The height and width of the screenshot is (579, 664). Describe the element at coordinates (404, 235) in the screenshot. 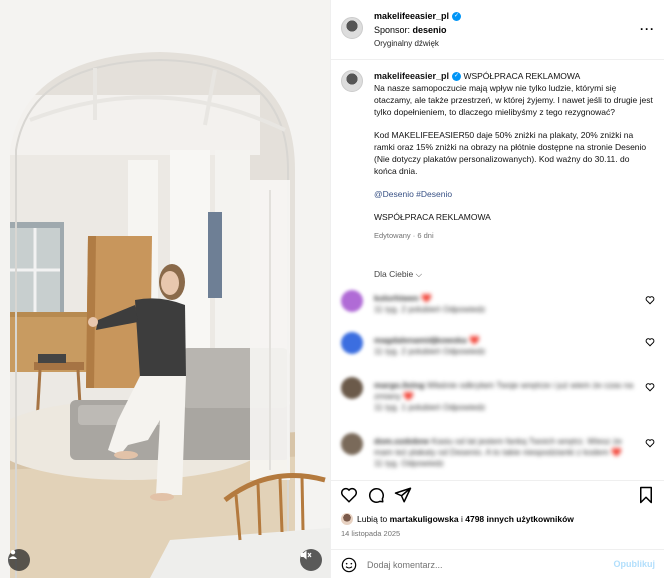

I see `caption-edited-meta: Edytowany · 6 dni` at that location.